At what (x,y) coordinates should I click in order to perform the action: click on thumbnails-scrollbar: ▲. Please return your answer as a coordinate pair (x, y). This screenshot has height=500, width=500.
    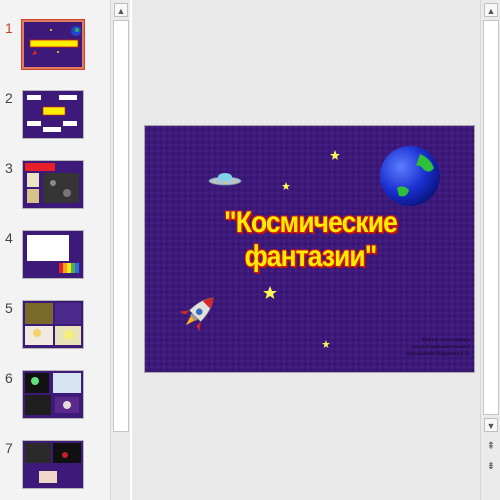
    Looking at the image, I should click on (120, 250).